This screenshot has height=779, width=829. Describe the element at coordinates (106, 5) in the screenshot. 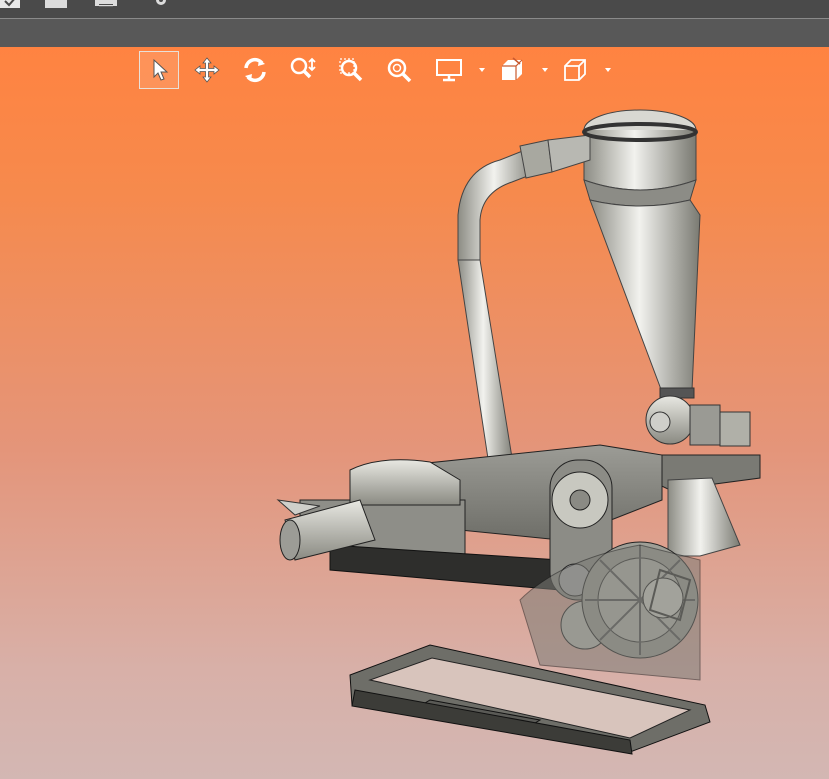

I see `print-icon` at that location.